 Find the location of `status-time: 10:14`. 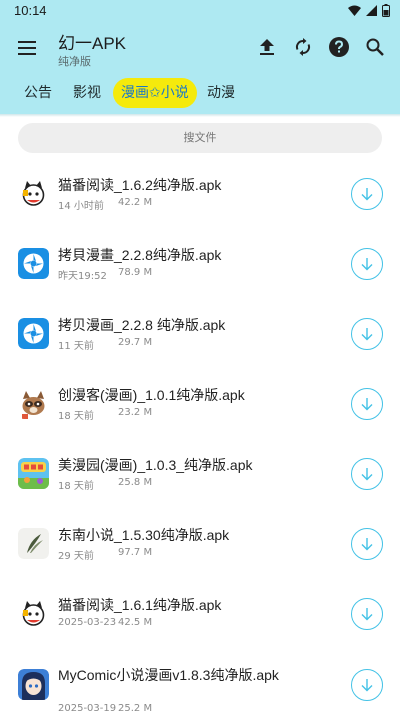

status-time: 10:14 is located at coordinates (30, 10).